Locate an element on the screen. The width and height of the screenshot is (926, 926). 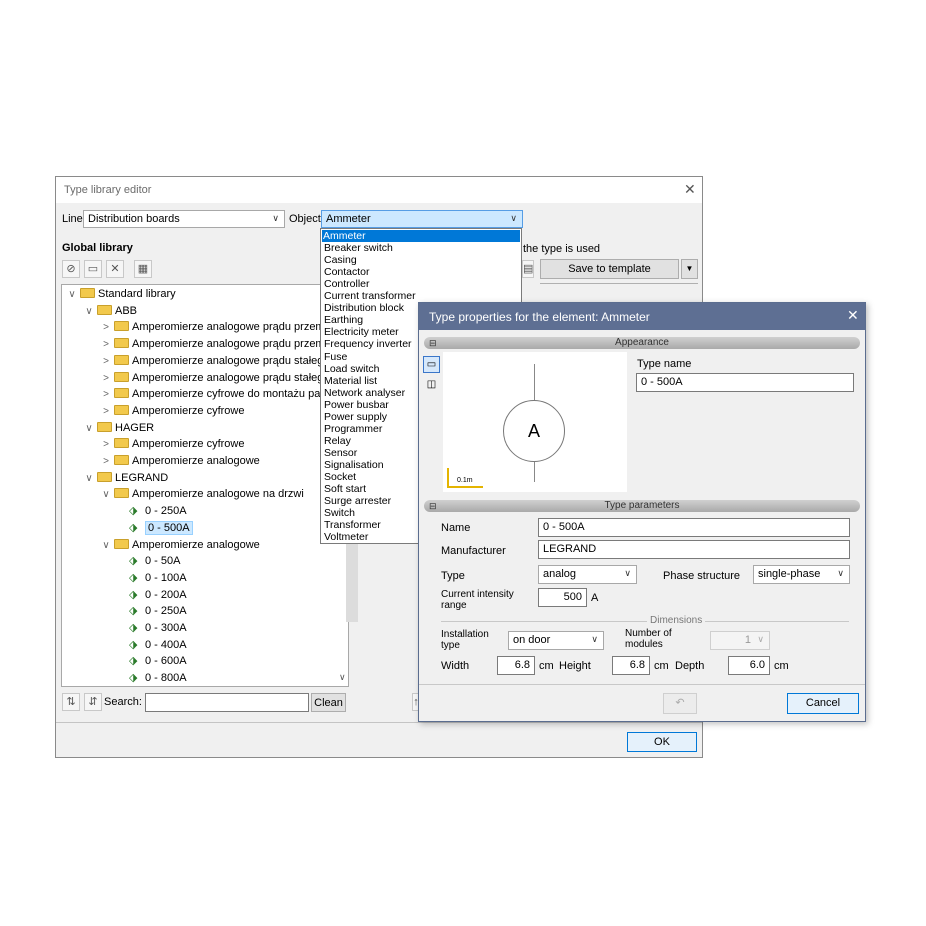
sort-desc-icon: ⇵ is located at coordinates (93, 702).